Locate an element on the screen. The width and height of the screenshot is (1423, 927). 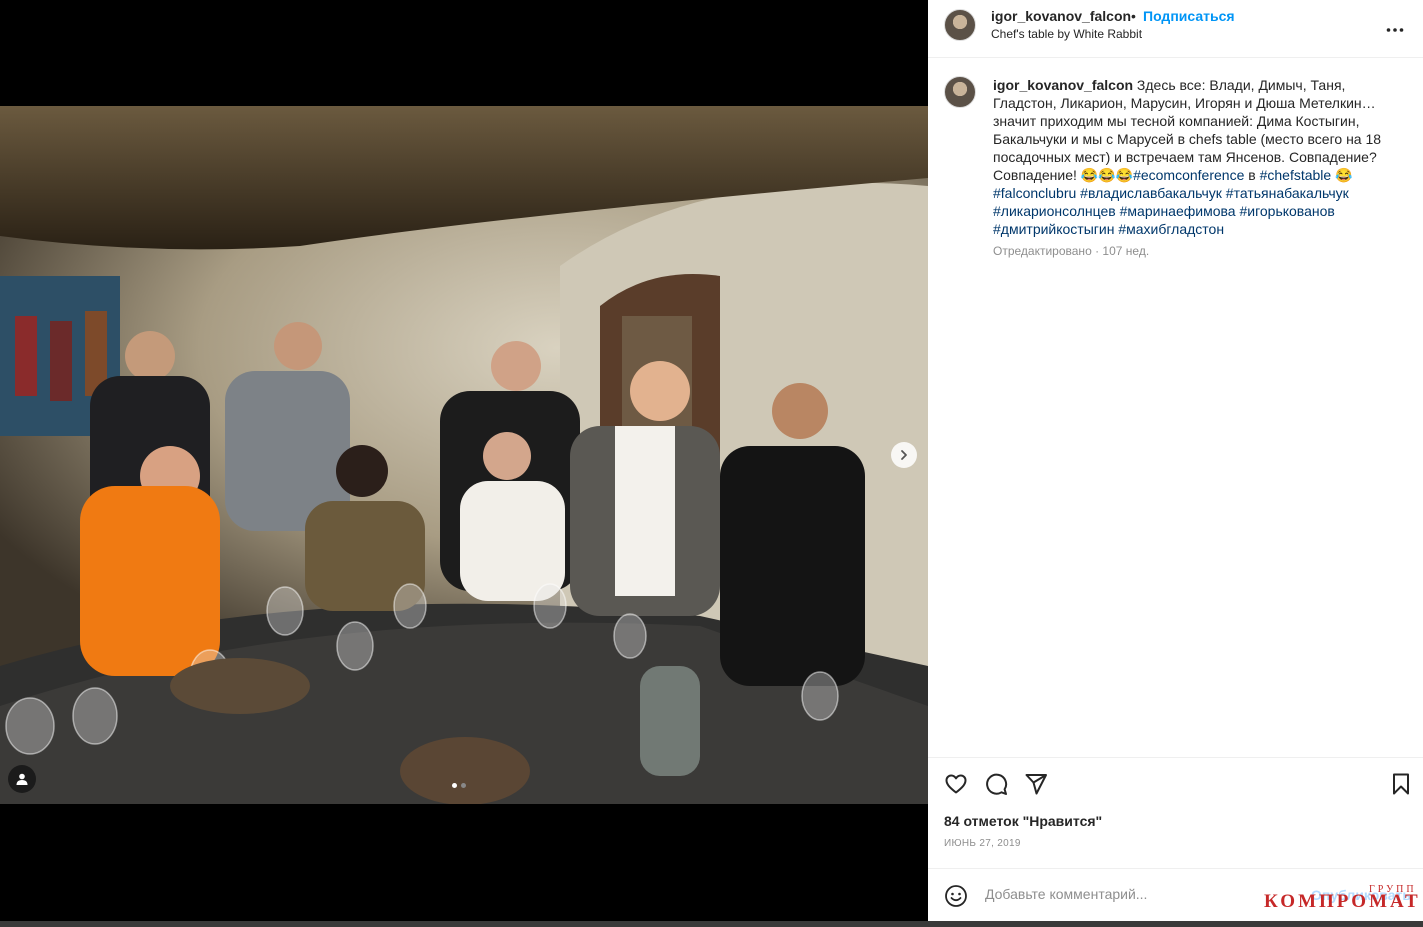
location-link: Chef's table by White Rabbit is located at coordinates (1066, 34).